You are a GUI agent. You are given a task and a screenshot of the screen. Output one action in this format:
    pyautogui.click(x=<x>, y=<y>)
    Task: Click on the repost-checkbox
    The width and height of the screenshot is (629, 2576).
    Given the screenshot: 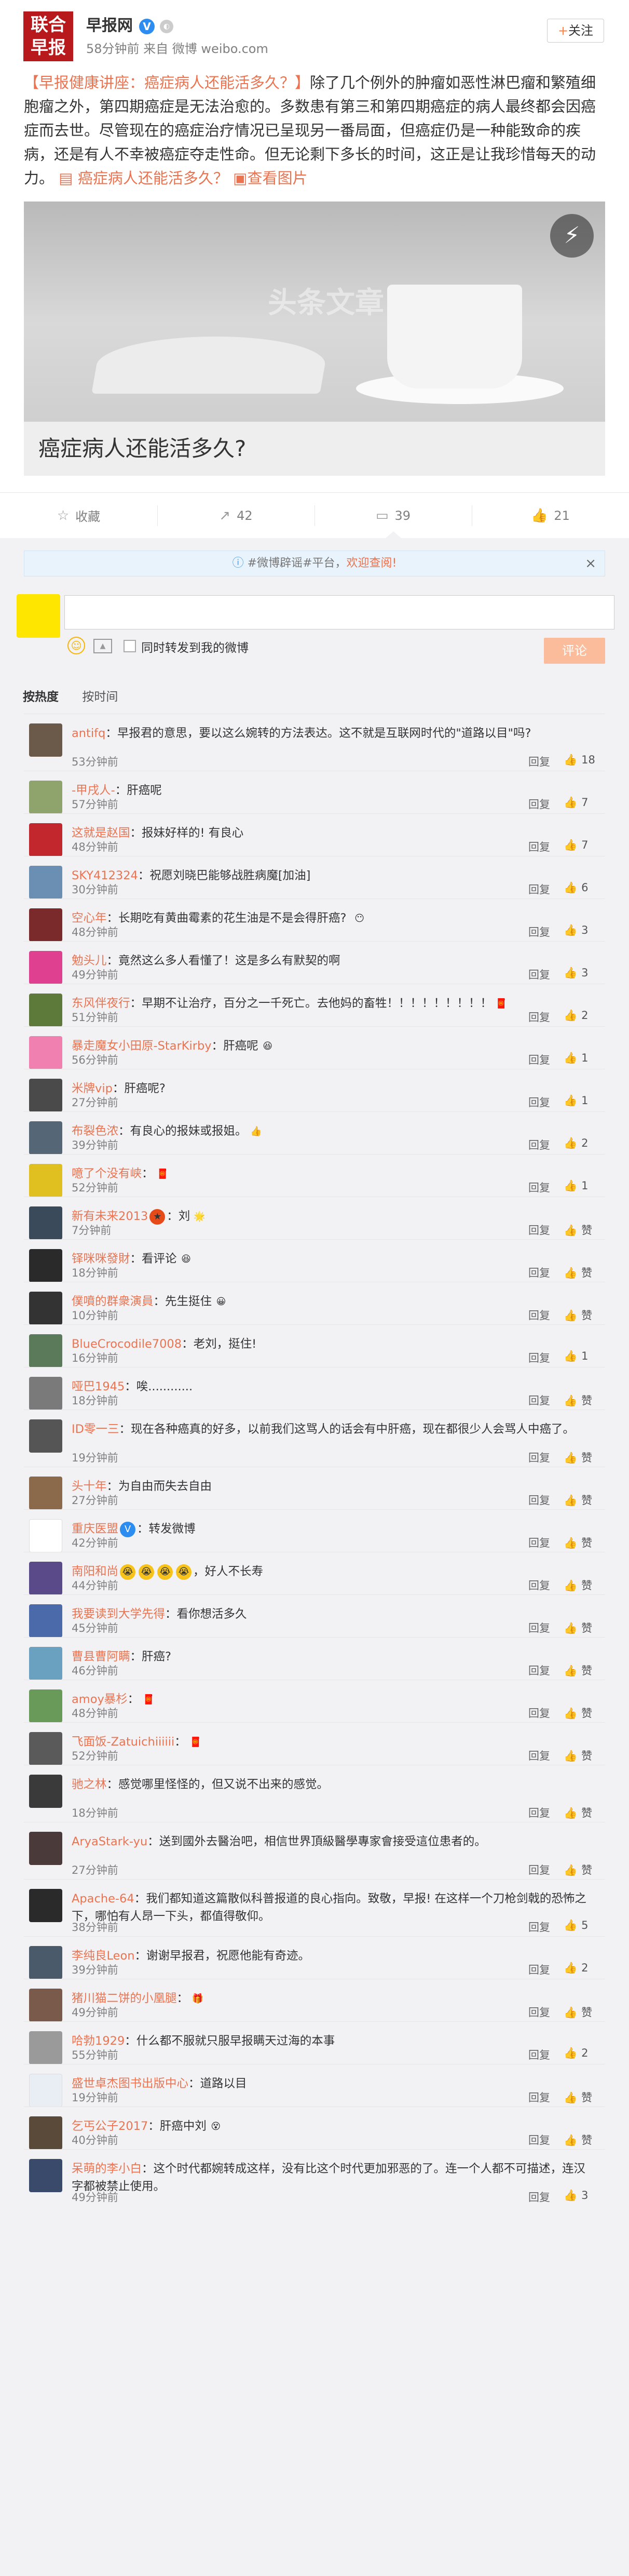 What is the action you would take?
    pyautogui.click(x=130, y=646)
    